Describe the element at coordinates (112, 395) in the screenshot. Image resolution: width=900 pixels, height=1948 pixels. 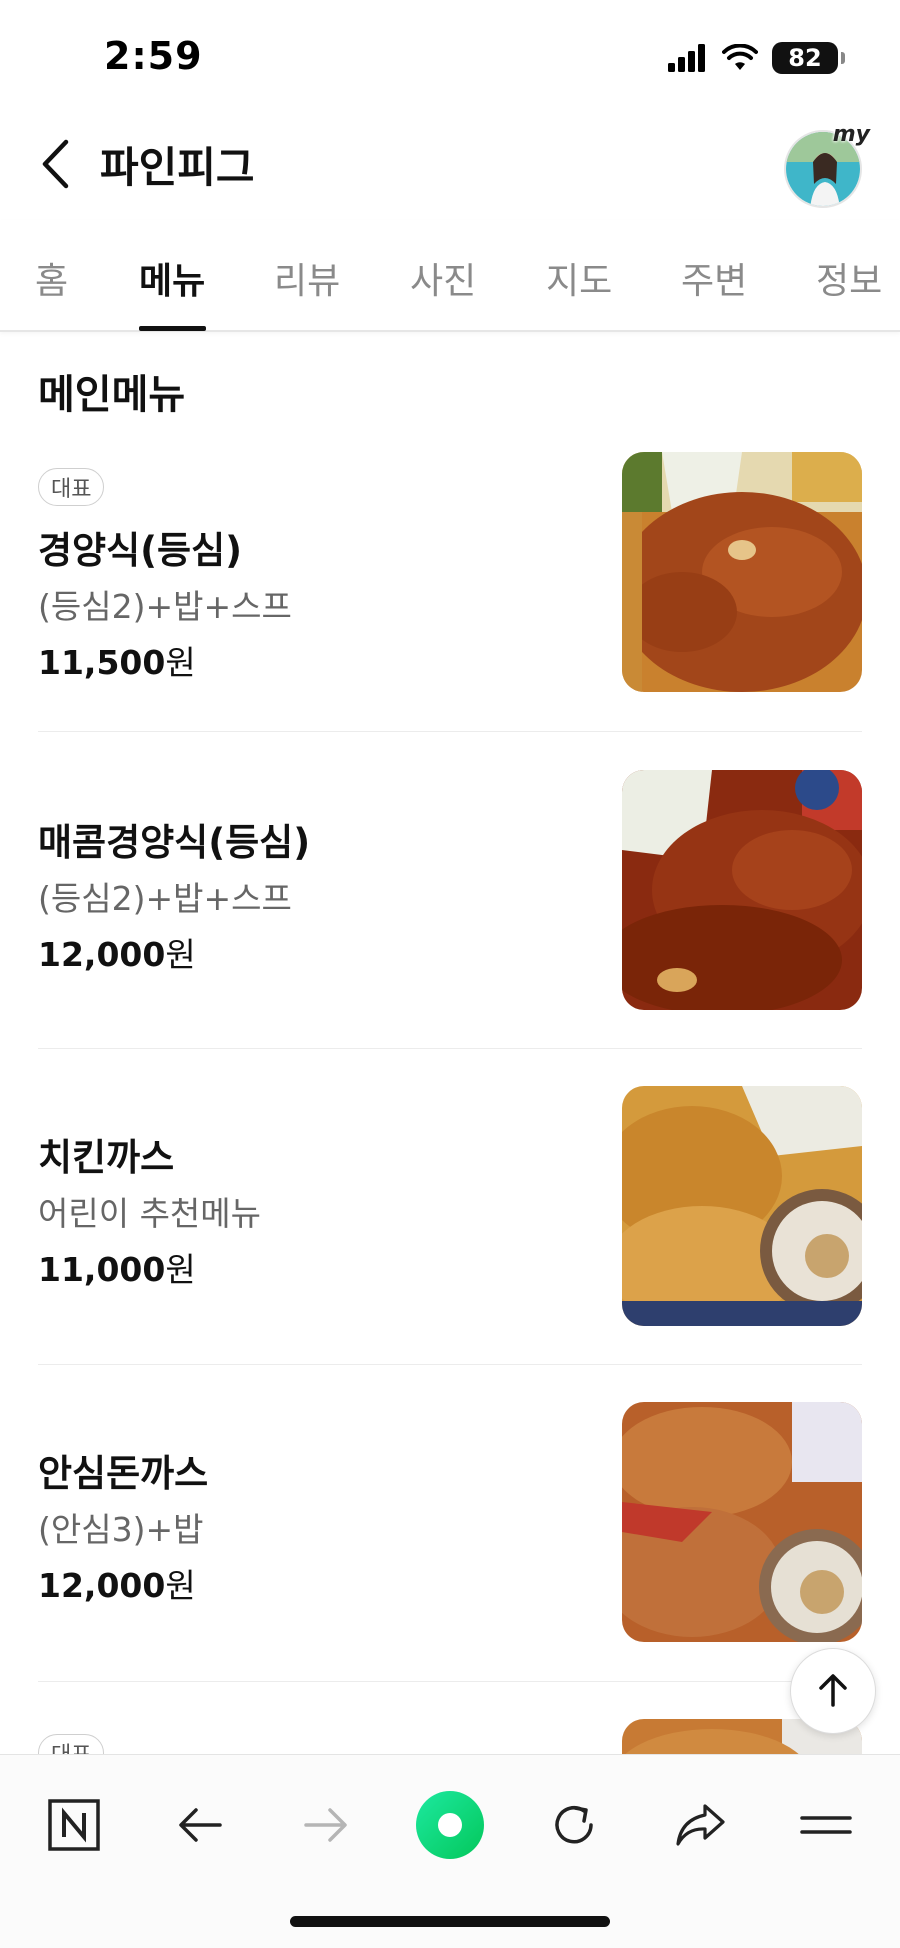
I see `section-title: 메인메뉴` at that location.